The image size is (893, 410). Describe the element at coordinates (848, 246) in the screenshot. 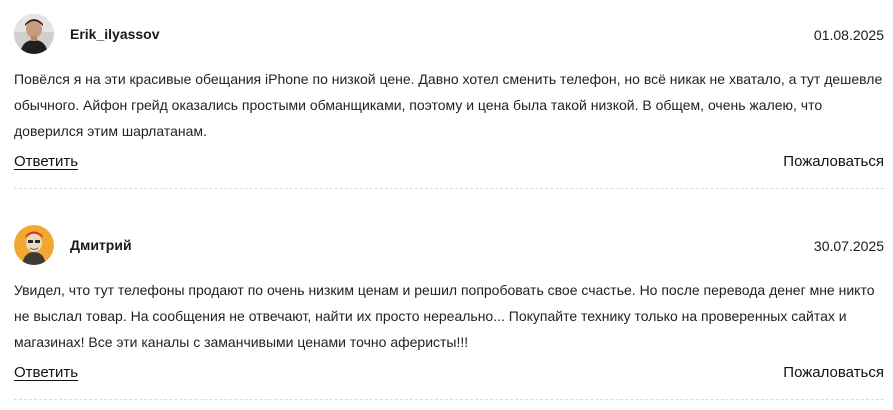

I see `review-date: 30.07.2025` at that location.